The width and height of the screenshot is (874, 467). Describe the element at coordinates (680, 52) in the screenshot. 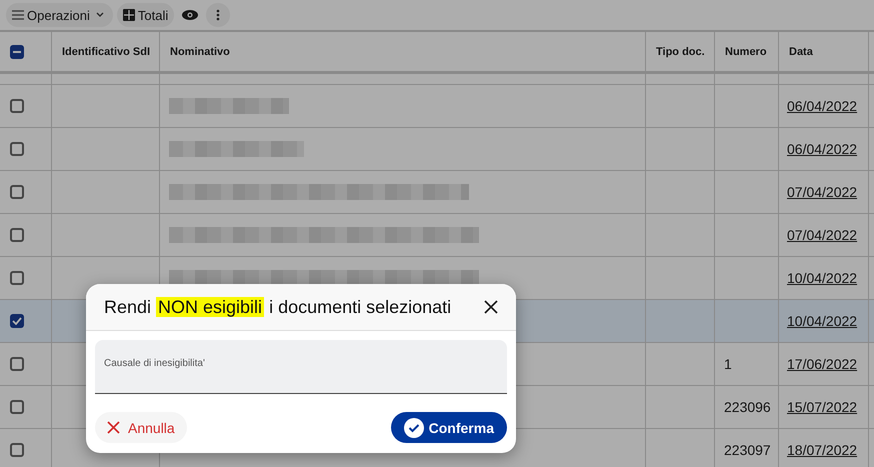

I see `column-header: Tipo doc.` at that location.